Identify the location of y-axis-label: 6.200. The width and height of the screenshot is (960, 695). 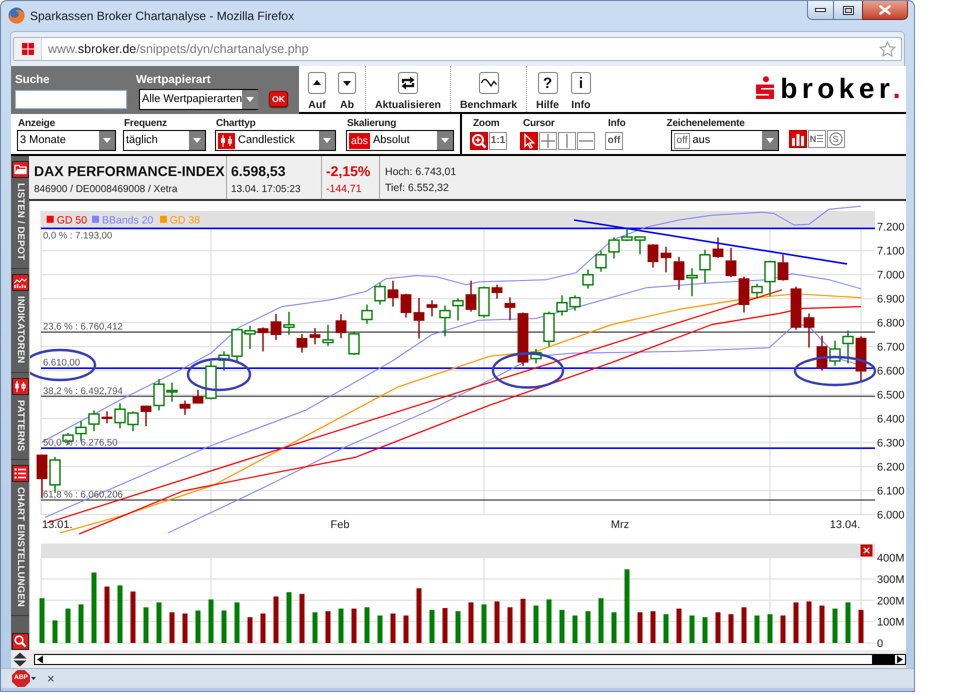
(891, 468).